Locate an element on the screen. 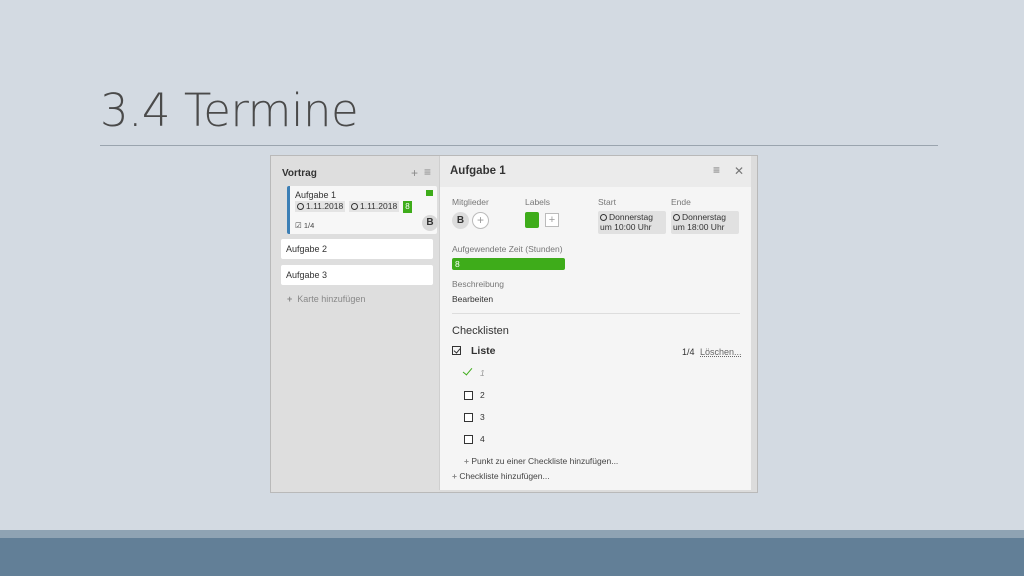 This screenshot has height=576, width=1024. card-start-date: 1.11.2018 is located at coordinates (320, 206).